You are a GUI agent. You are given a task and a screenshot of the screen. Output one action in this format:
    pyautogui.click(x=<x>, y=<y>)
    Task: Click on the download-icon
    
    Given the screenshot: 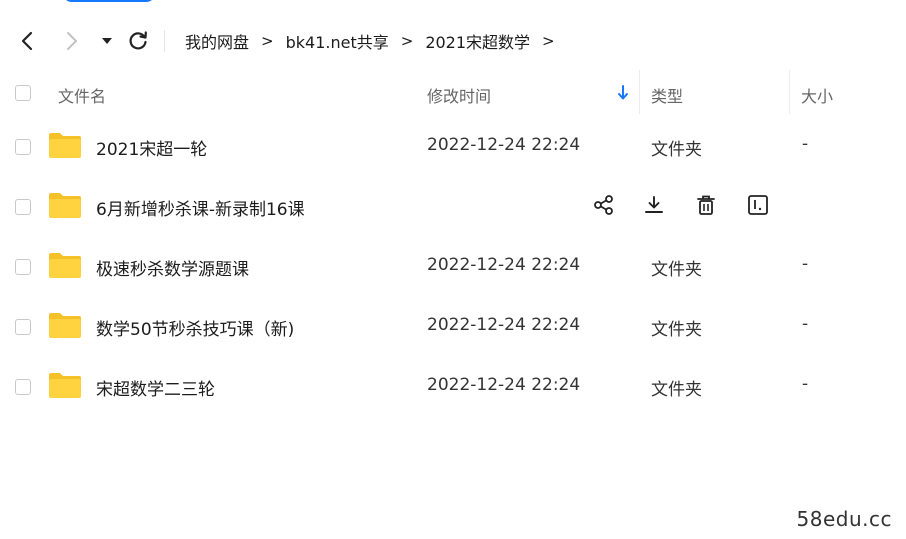 What is the action you would take?
    pyautogui.click(x=654, y=204)
    